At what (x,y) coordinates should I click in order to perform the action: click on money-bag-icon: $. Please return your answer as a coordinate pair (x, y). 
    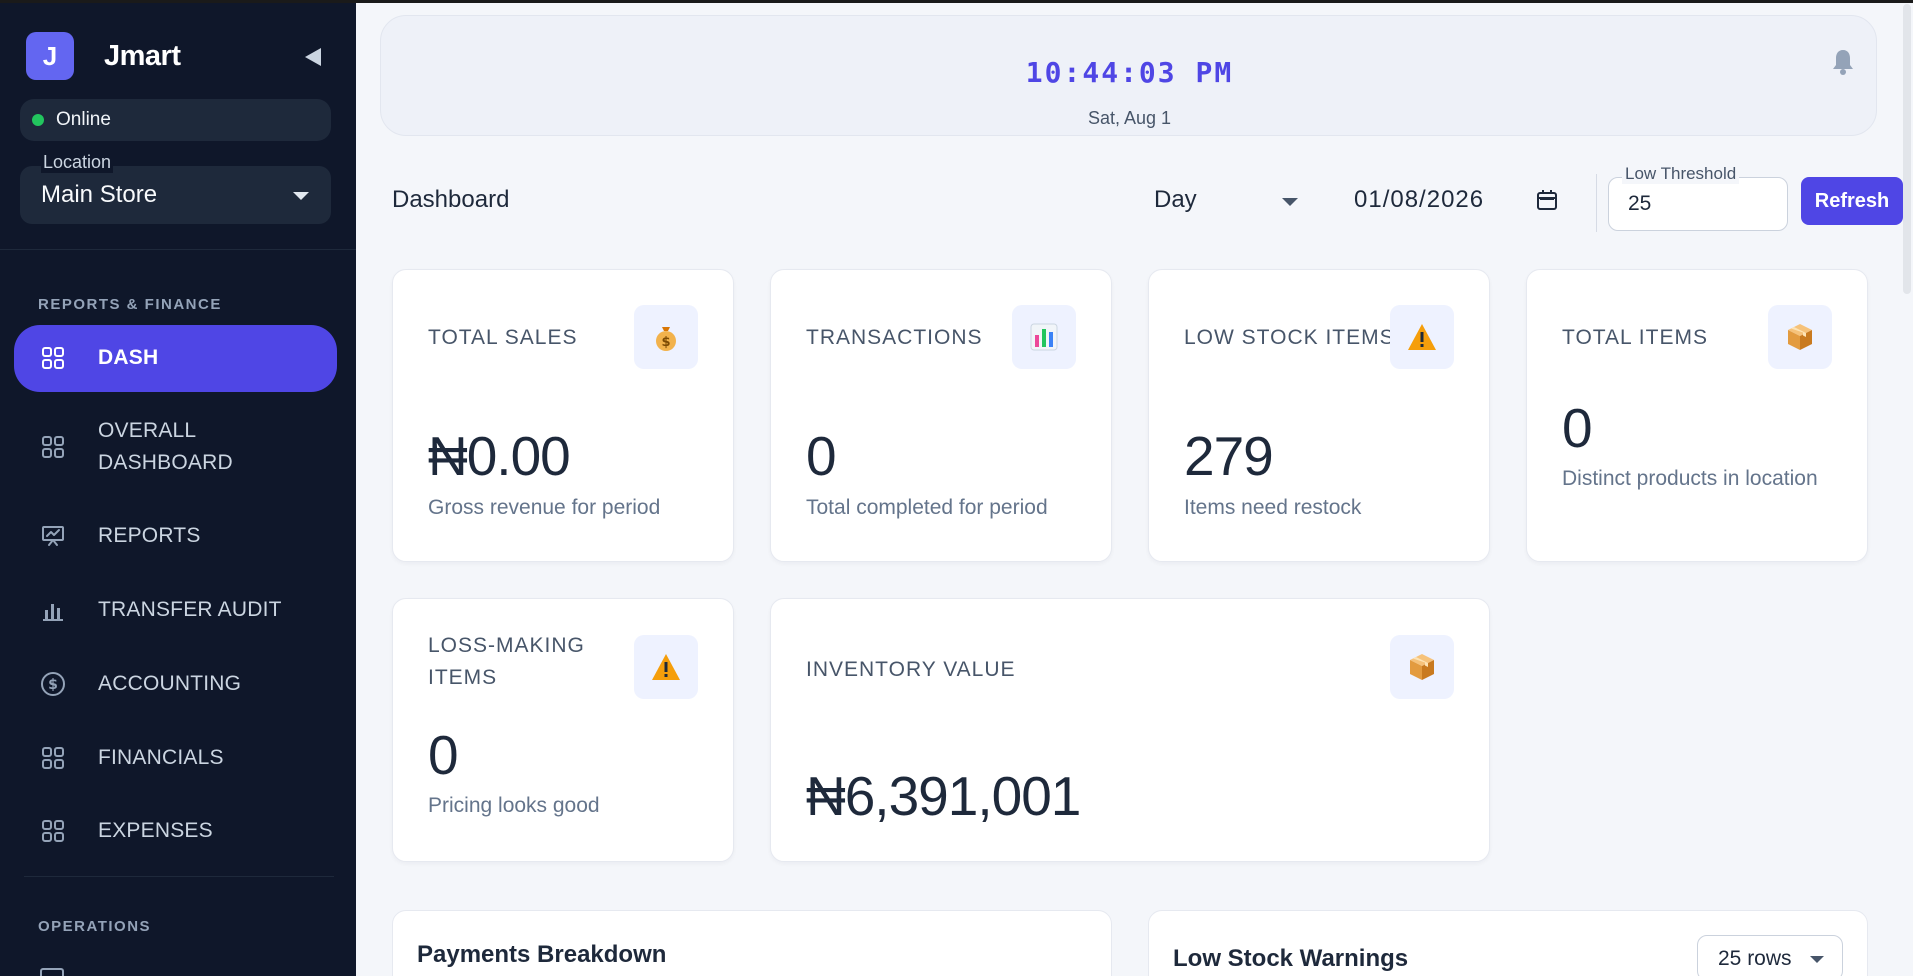
    Looking at the image, I should click on (666, 337).